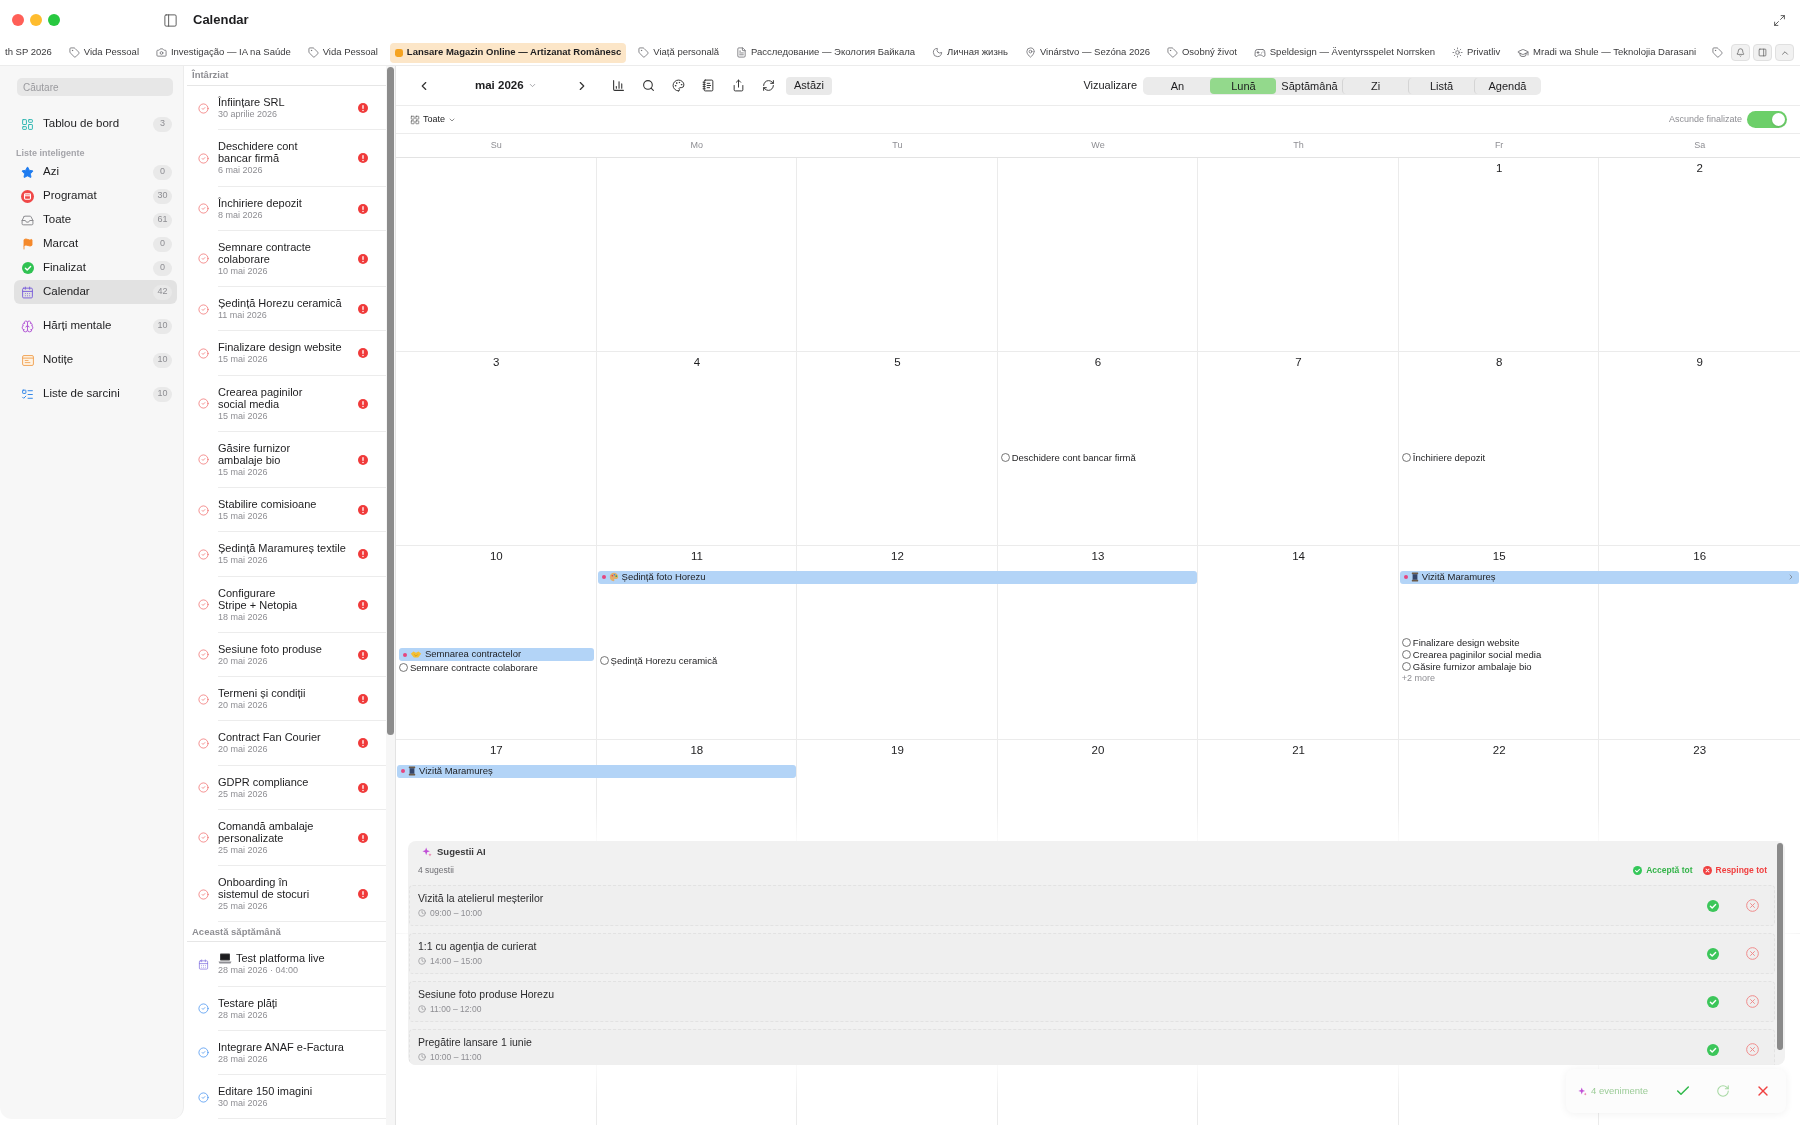 Image resolution: width=1800 pixels, height=1125 pixels. What do you see at coordinates (1507, 85) in the screenshot?
I see `view-tab: Agendă` at bounding box center [1507, 85].